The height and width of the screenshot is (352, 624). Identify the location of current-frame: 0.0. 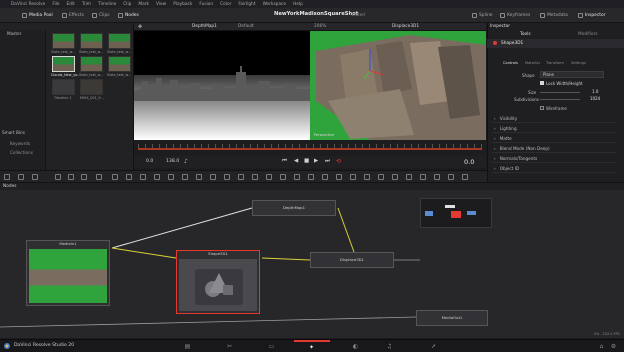
(469, 162).